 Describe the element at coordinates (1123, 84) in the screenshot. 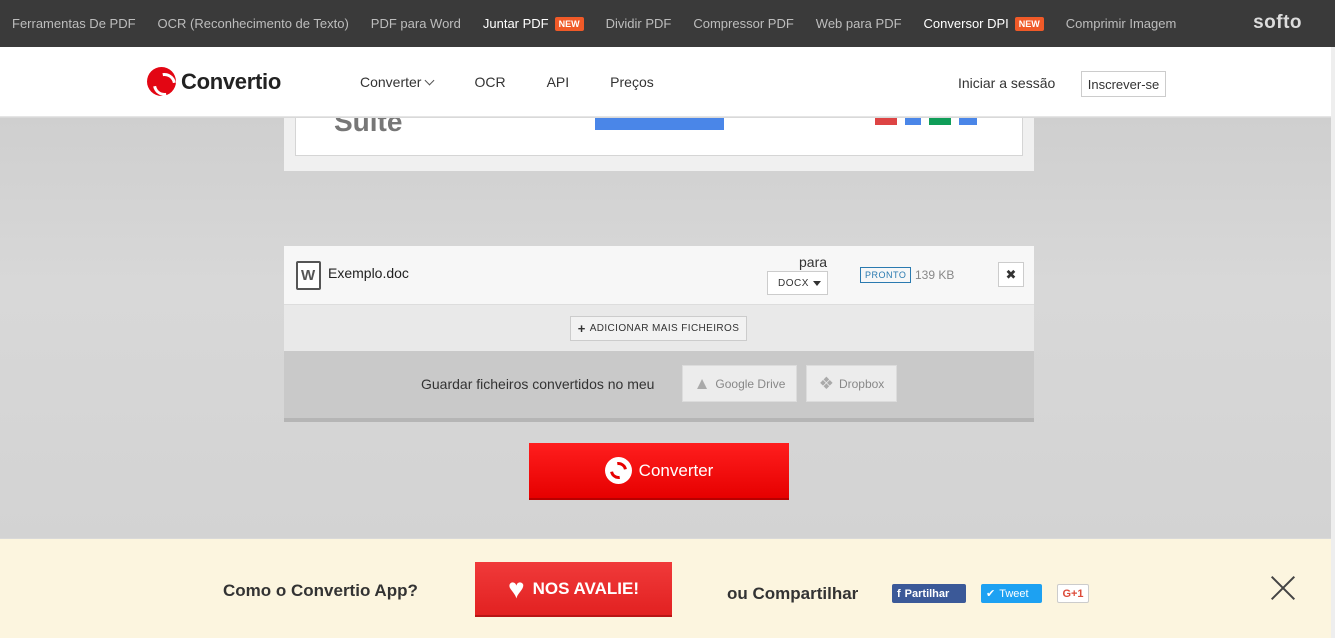

I see `signup-button: Inscrever-se` at that location.